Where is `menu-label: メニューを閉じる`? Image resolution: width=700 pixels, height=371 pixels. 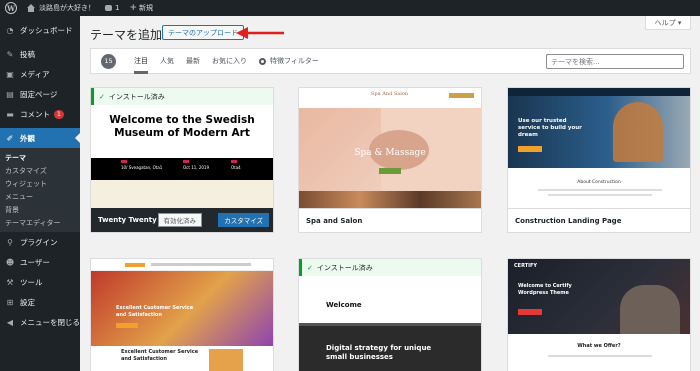
menu-label: メニューを閉じる is located at coordinates (50, 322).